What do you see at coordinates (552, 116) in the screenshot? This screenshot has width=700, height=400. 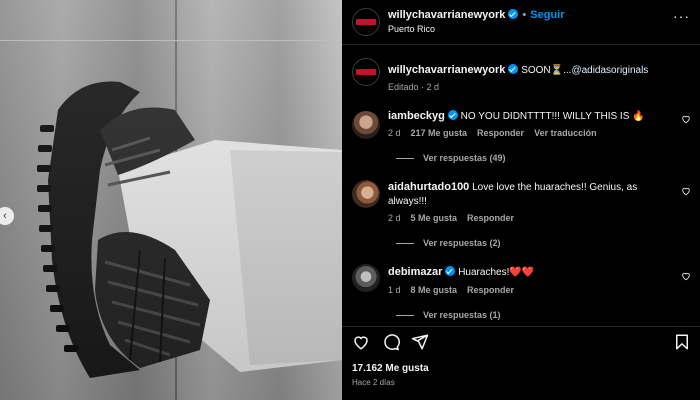 I see `comment-body: NO YOU DIDNTTTT!!! WILLY THIS IS 🔥` at bounding box center [552, 116].